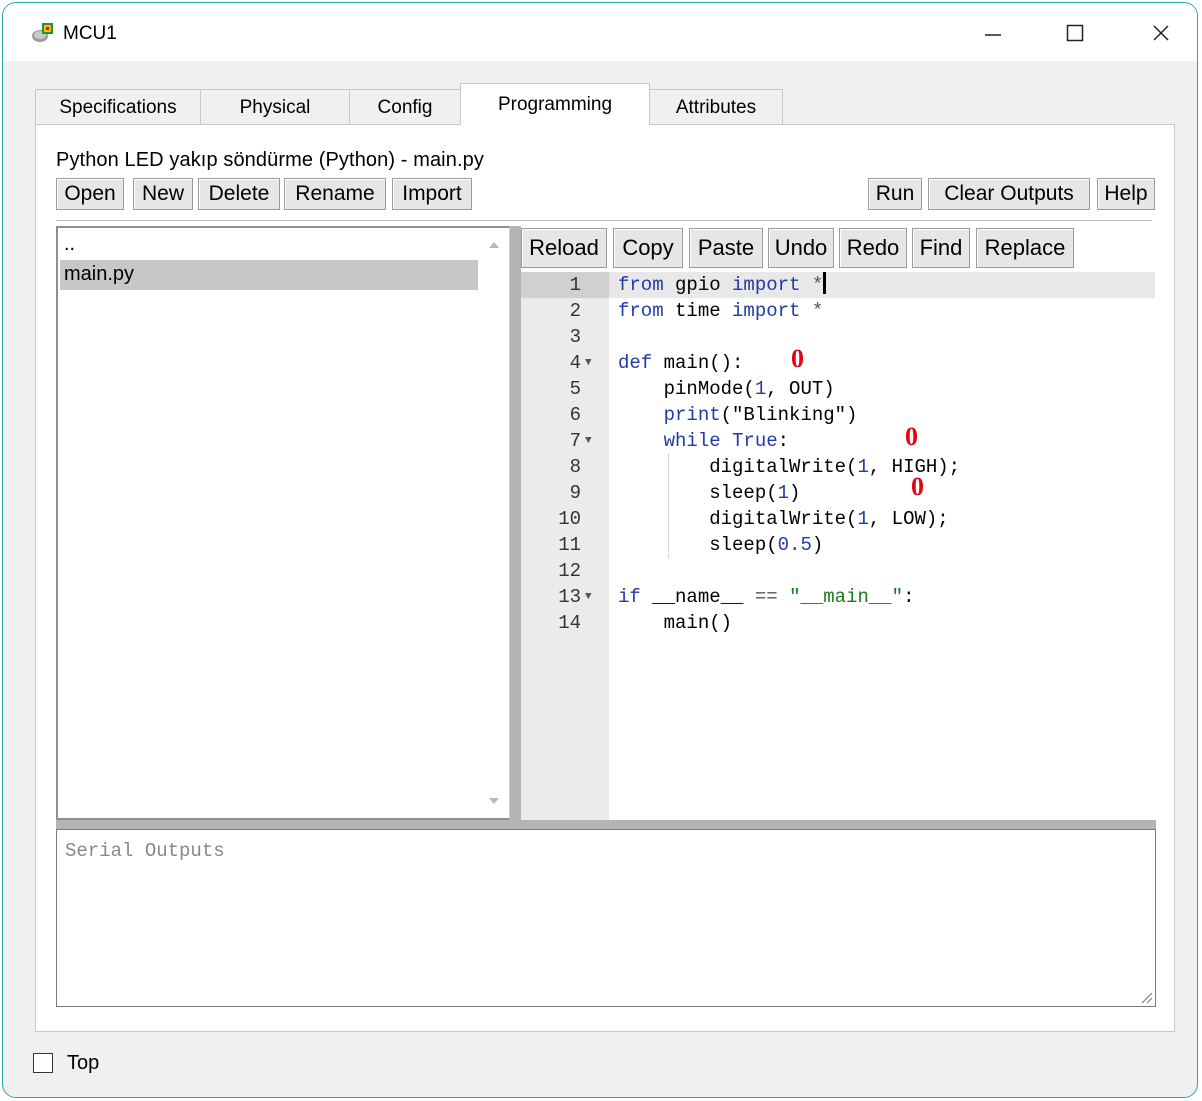  Describe the element at coordinates (145, 851) in the screenshot. I see `serial-outputs-placeholder: Serial Outputs` at that location.